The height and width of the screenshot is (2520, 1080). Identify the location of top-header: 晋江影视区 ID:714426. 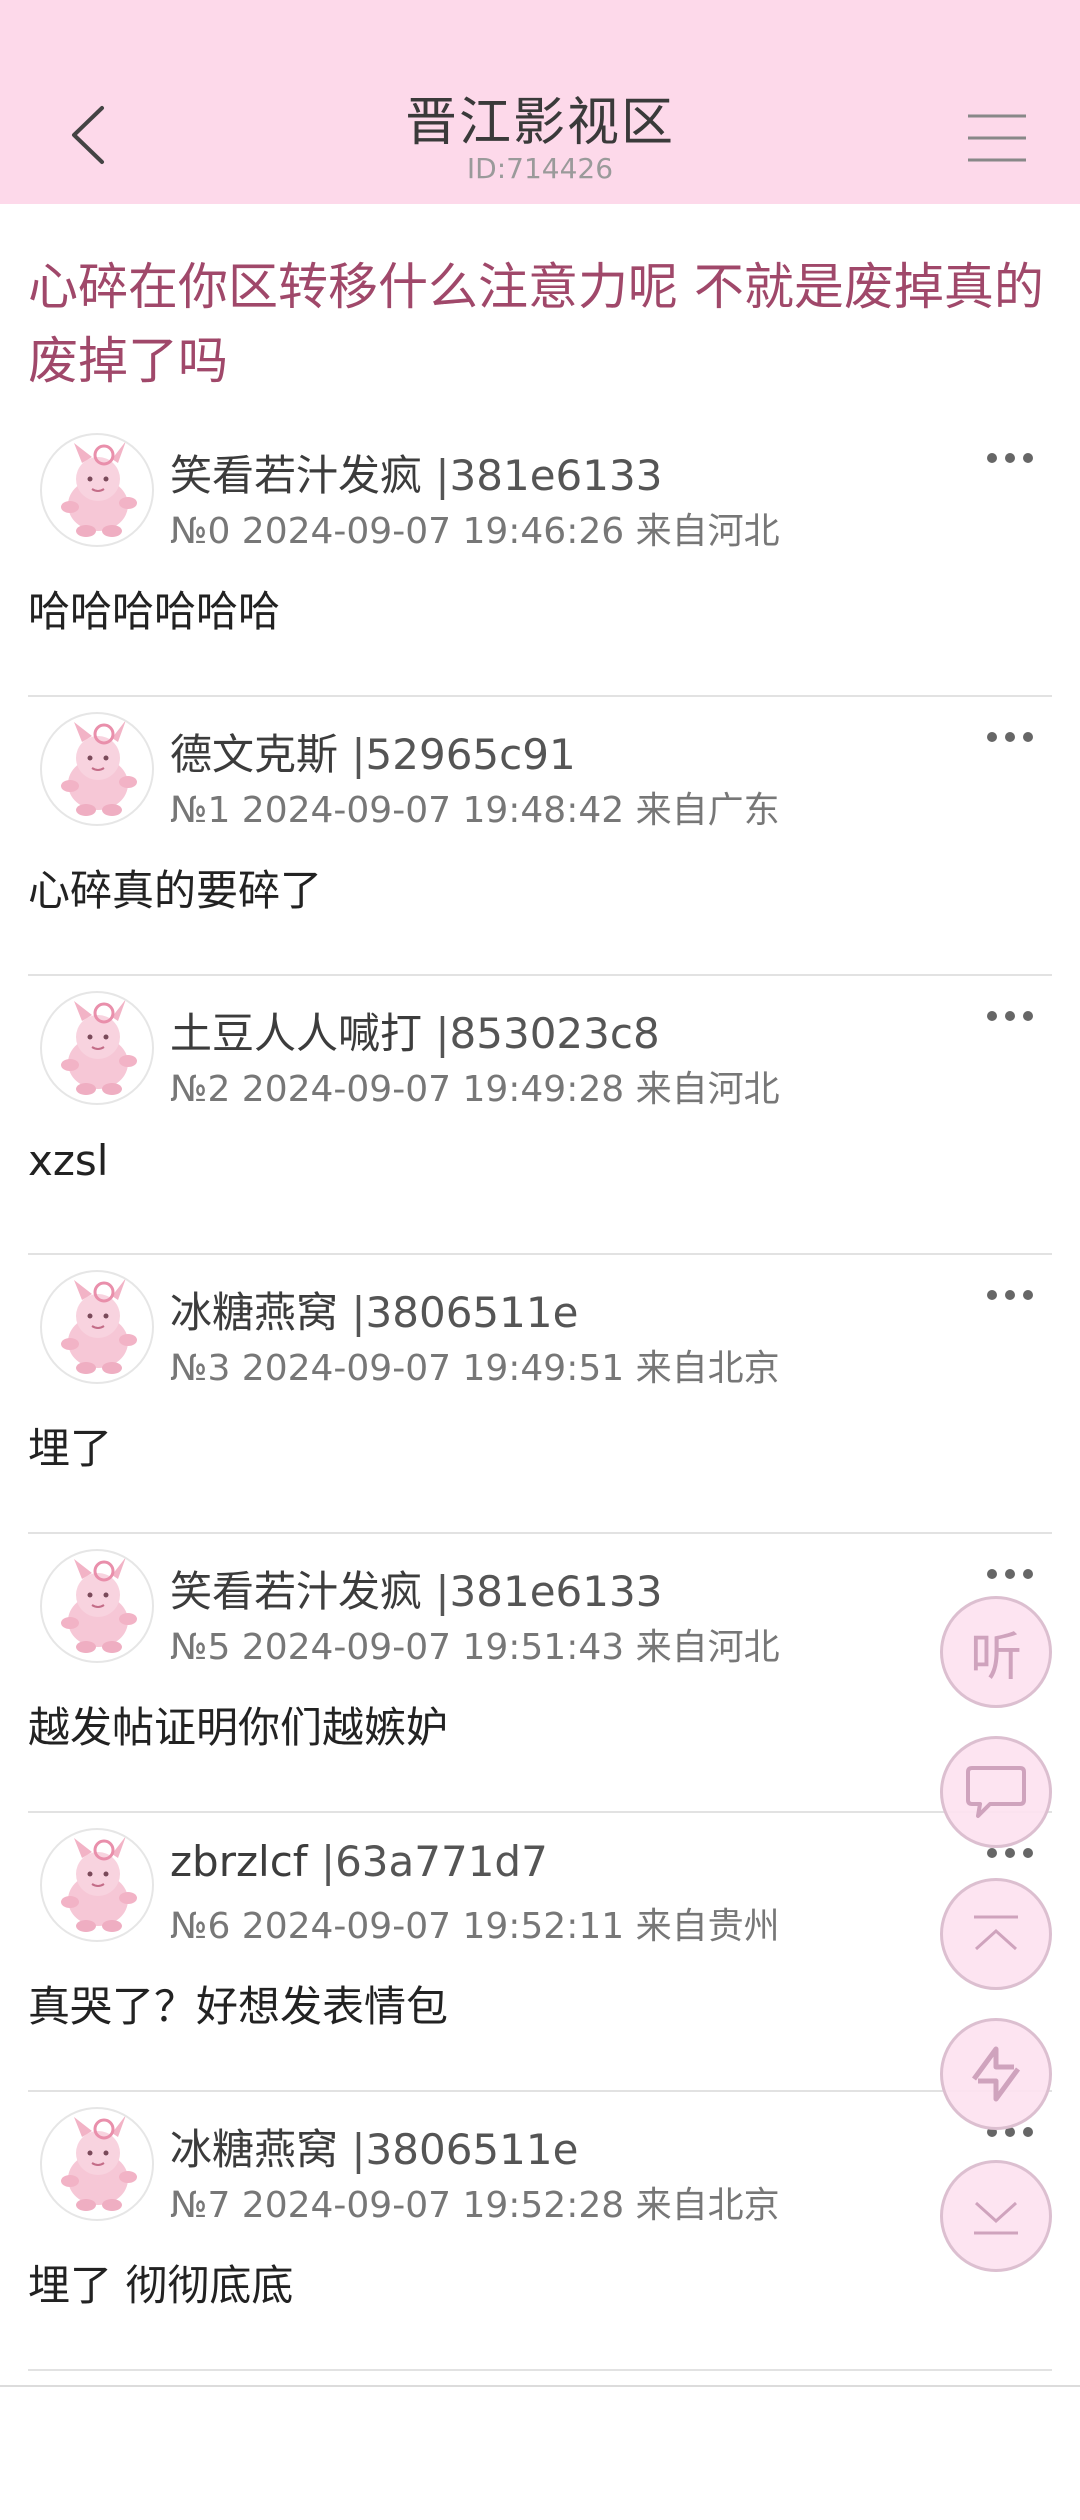
(540, 102).